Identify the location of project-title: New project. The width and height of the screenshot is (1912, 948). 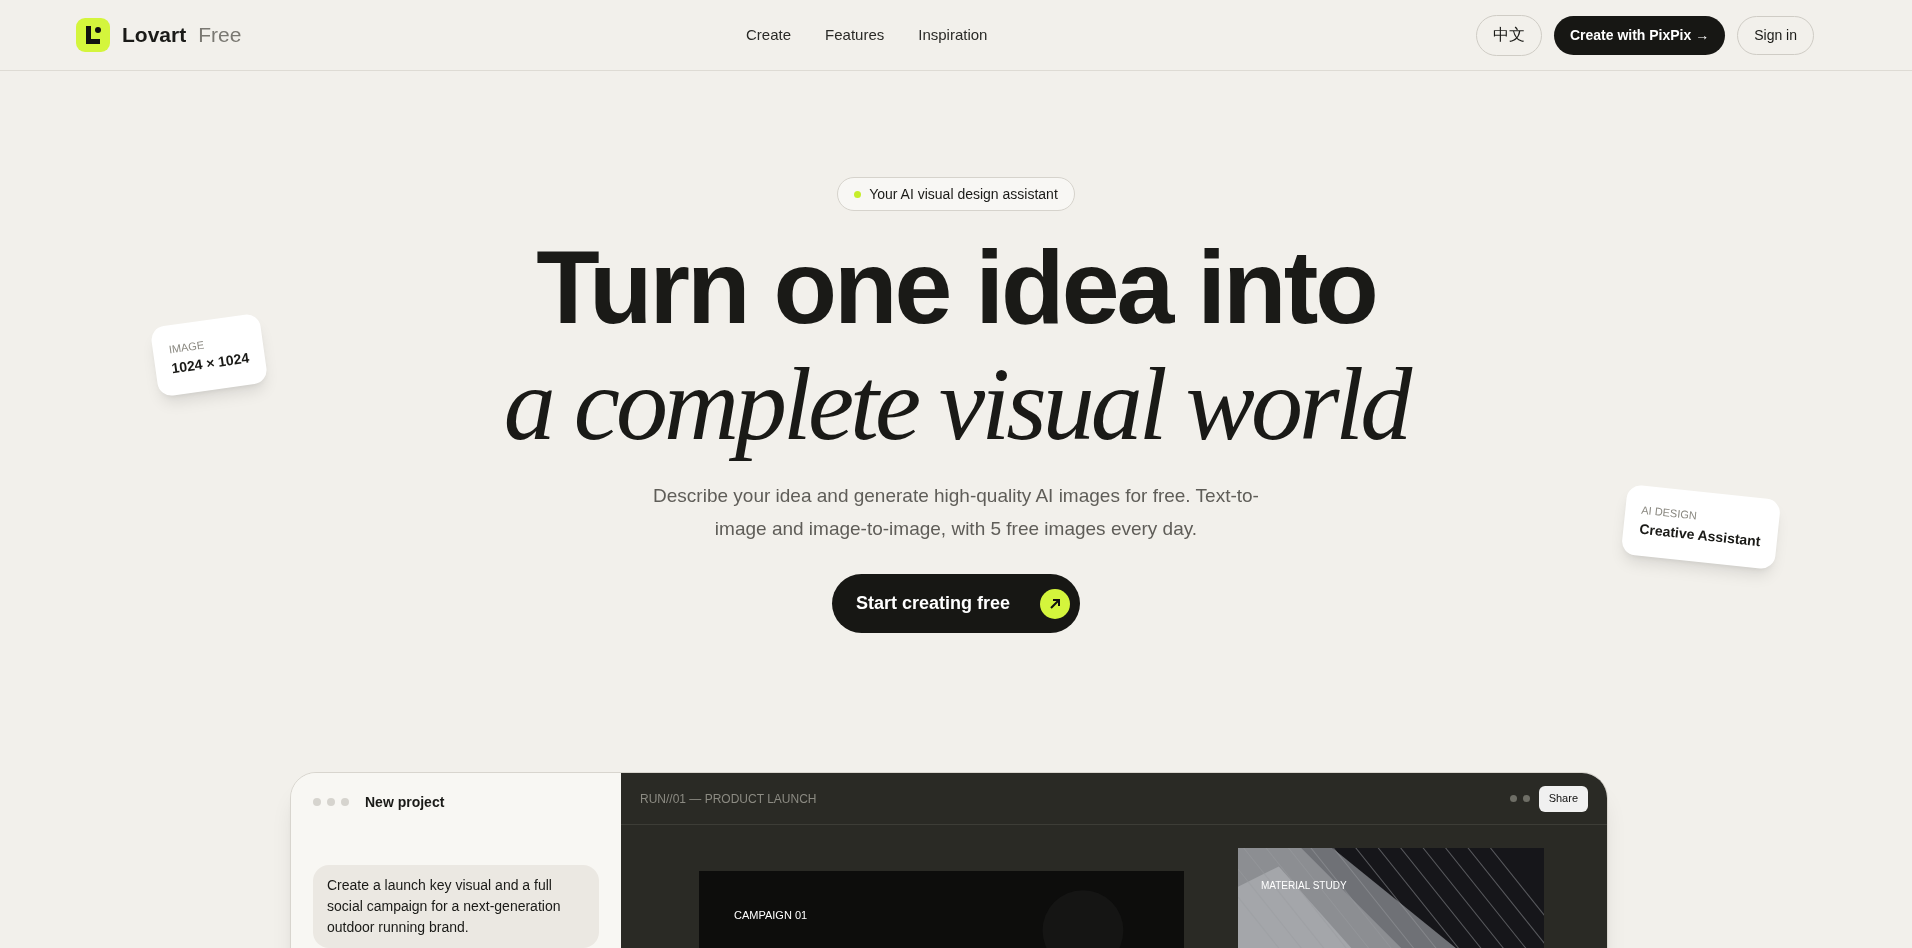
(405, 802).